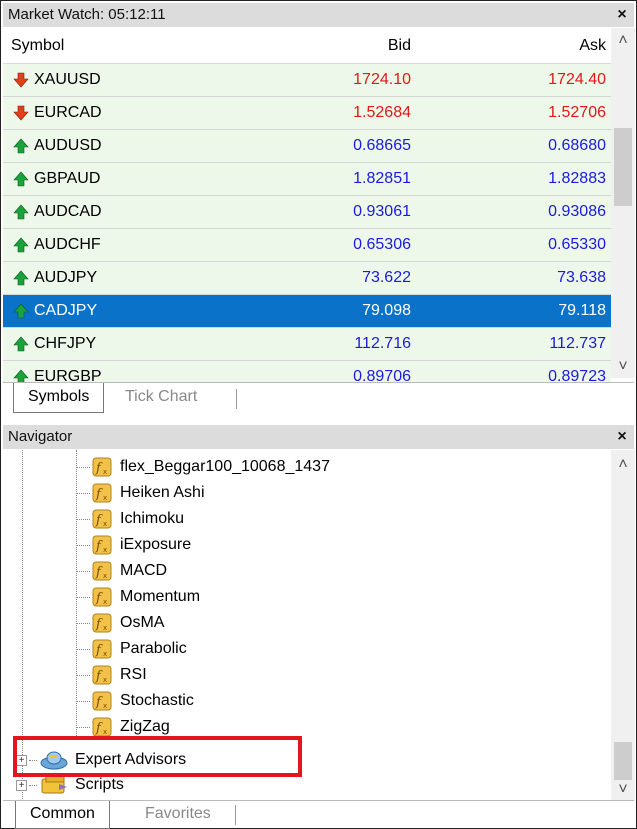 This screenshot has width=637, height=829. Describe the element at coordinates (157, 700) in the screenshot. I see `tree-item-label: Stochastic` at that location.